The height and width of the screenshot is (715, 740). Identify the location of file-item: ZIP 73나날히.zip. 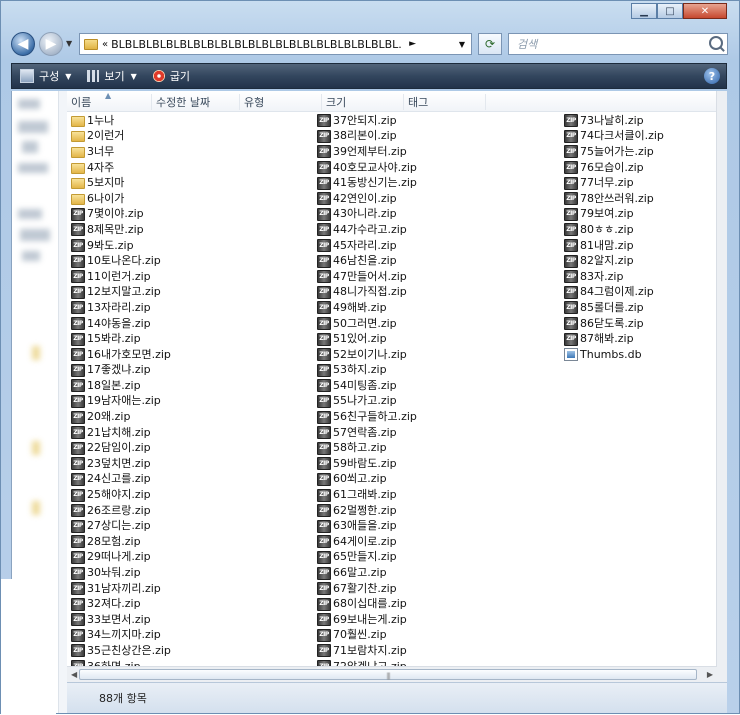
(614, 121).